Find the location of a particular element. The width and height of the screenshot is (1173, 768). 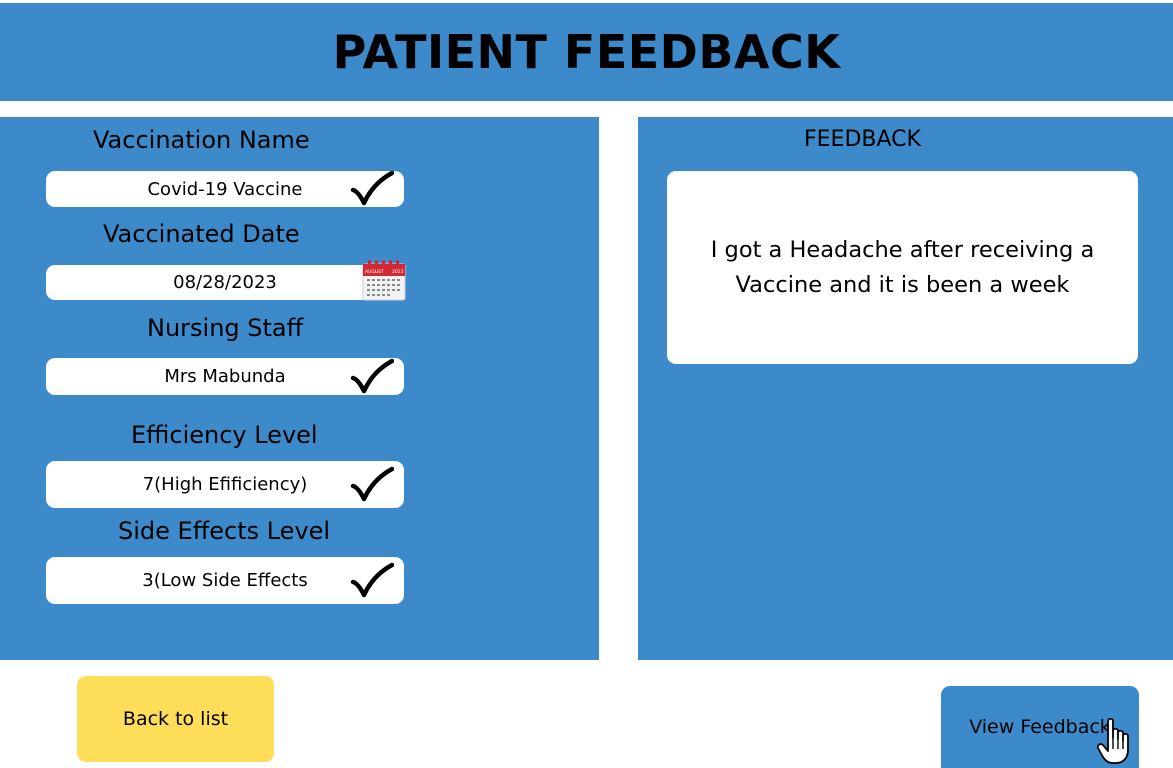

back-to-list-button: Back to list is located at coordinates (175, 719).